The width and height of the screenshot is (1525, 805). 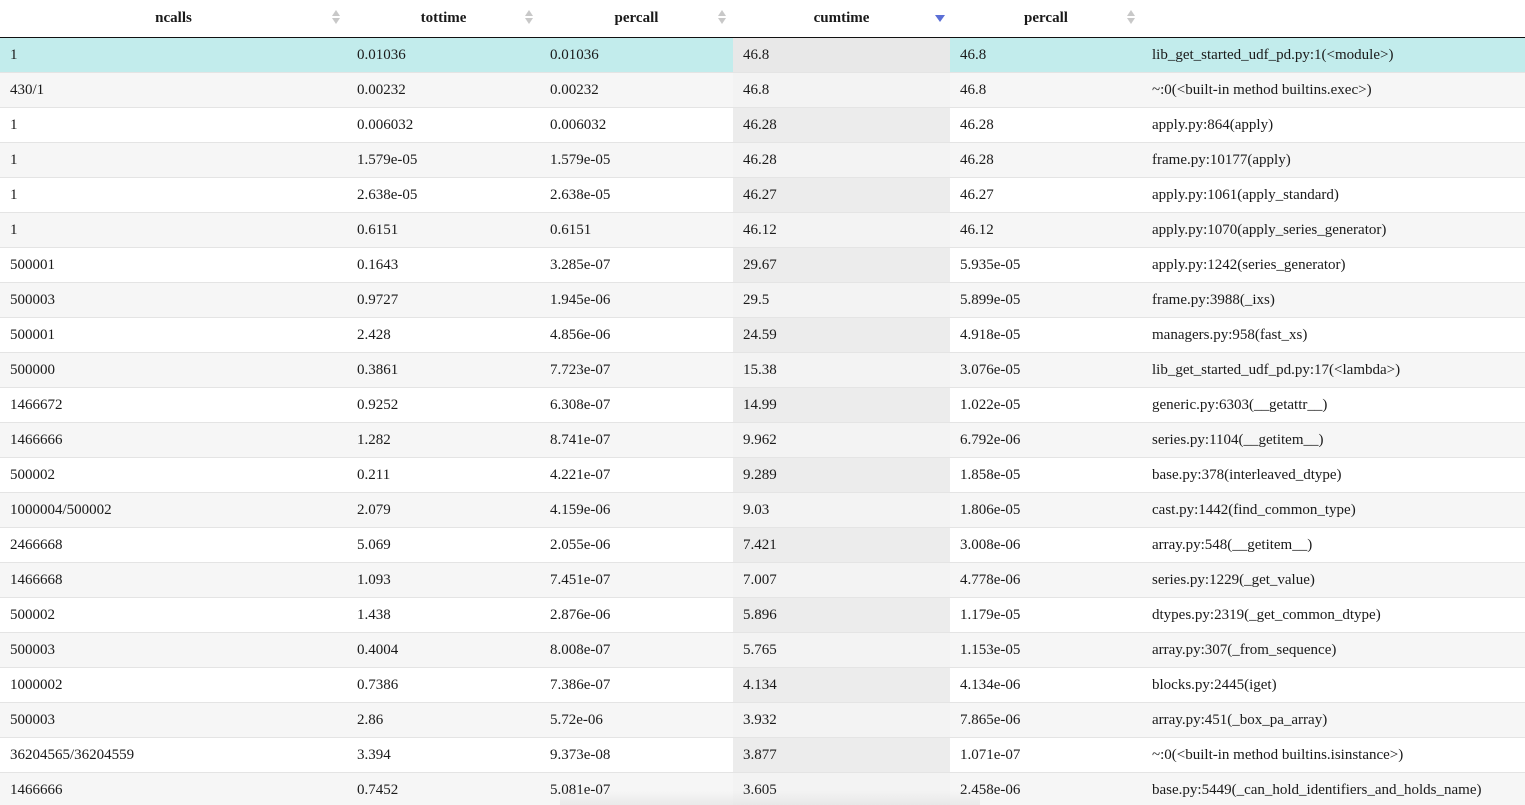 I want to click on cell-ncalls: 500003, so click(x=173, y=650).